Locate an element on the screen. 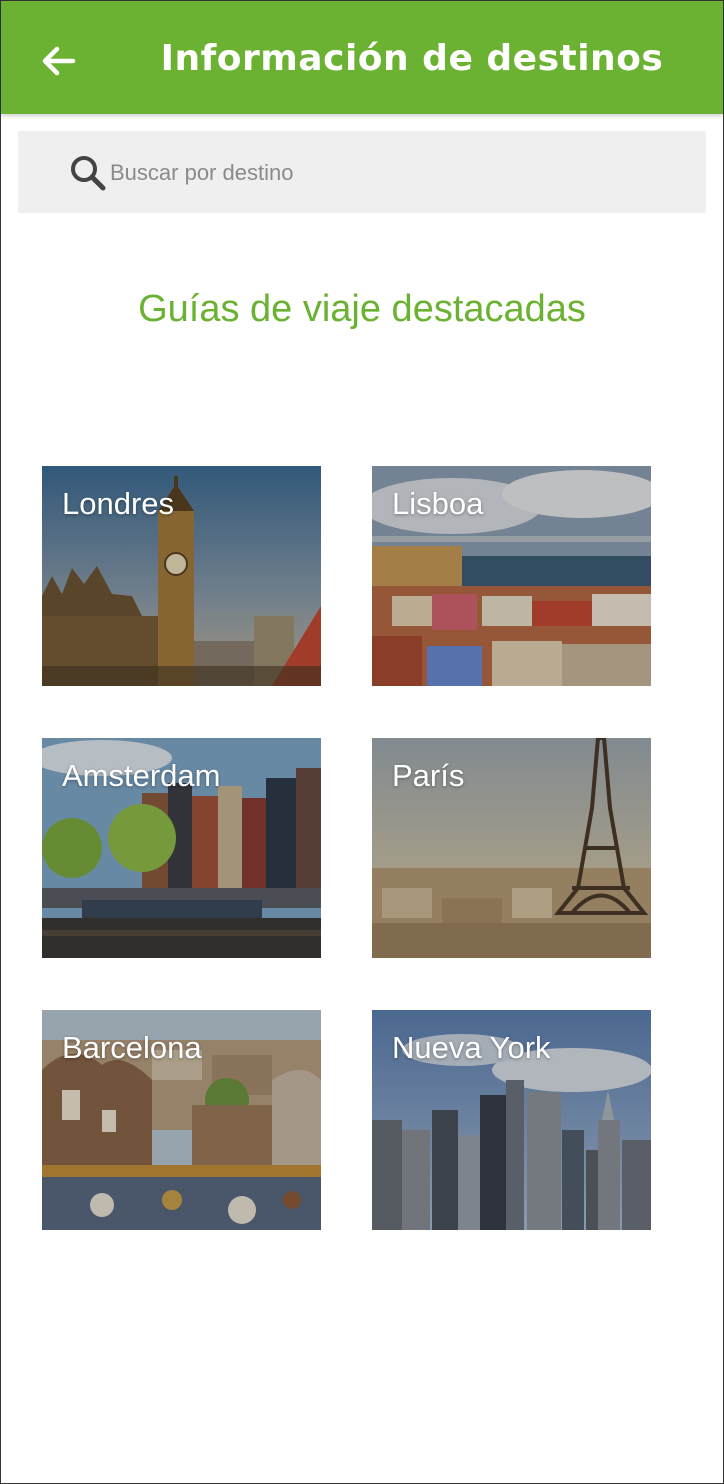 The height and width of the screenshot is (1484, 724). search-icon is located at coordinates (88, 173).